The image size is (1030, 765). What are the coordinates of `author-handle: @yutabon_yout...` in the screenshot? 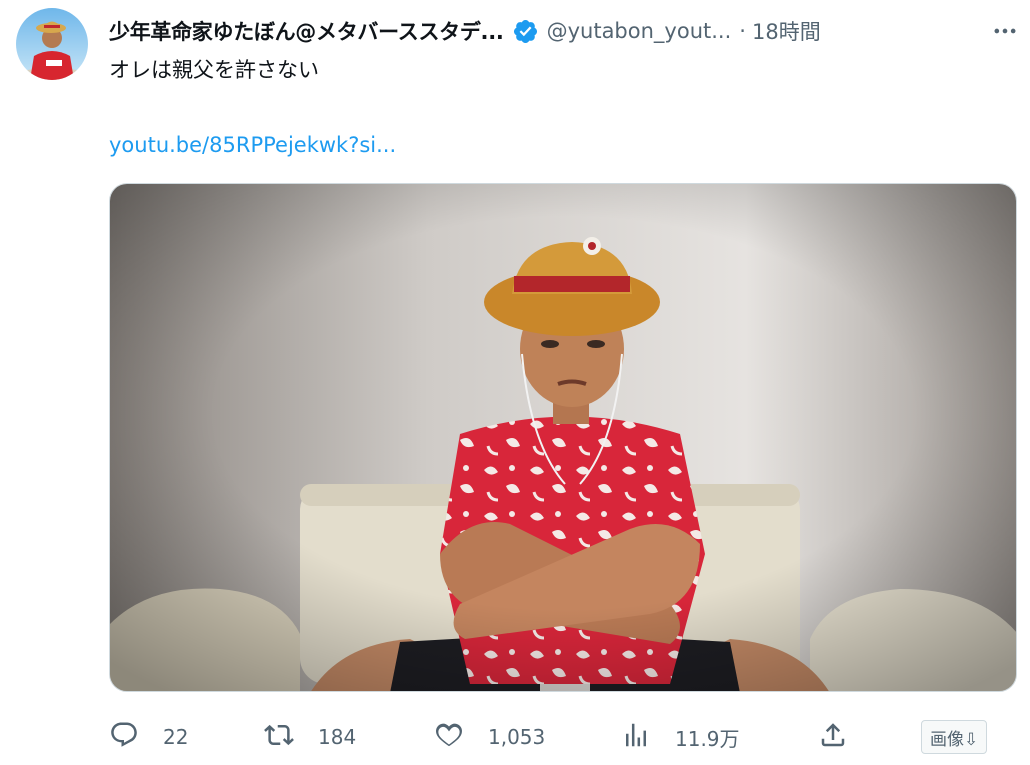 It's located at (639, 31).